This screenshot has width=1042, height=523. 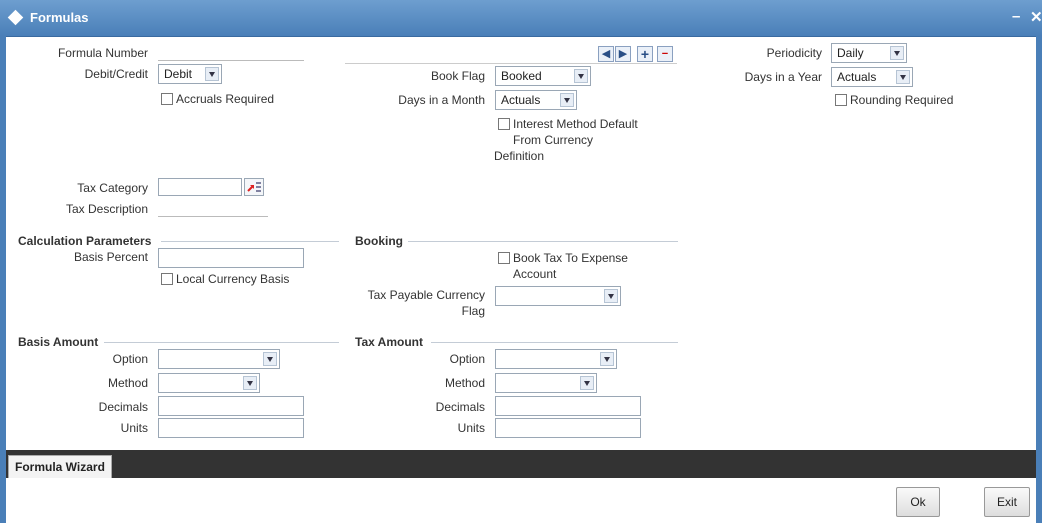 I want to click on days-in-year-label: Days in a Year, so click(x=783, y=77).